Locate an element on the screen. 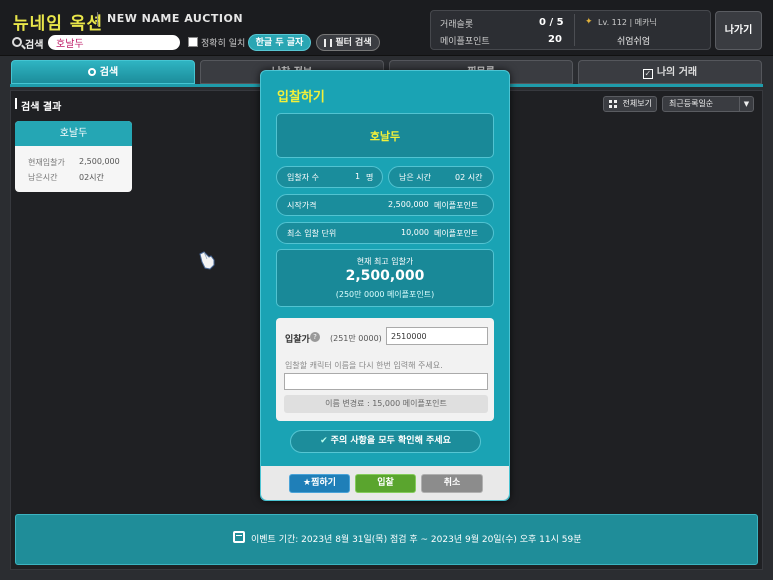  bid-price-input is located at coordinates (437, 336).